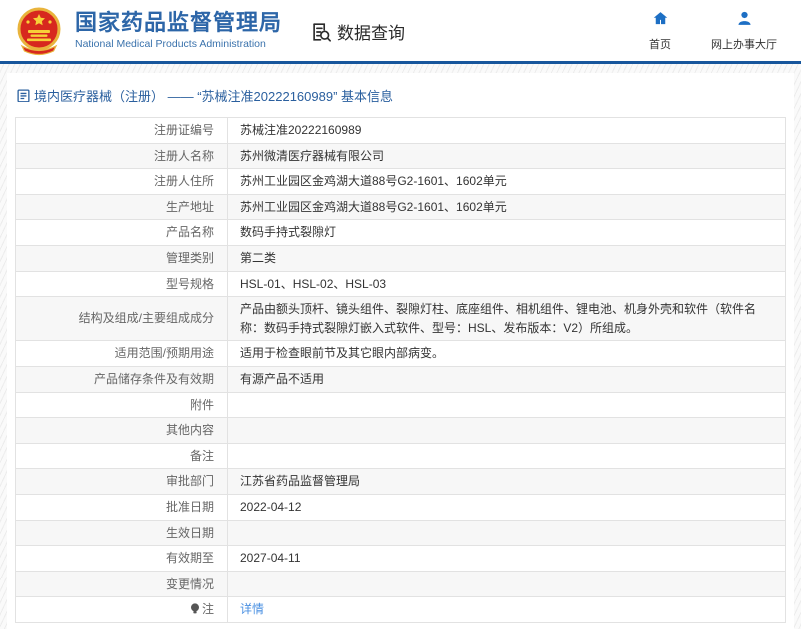  I want to click on row-label: 生效日期, so click(121, 533).